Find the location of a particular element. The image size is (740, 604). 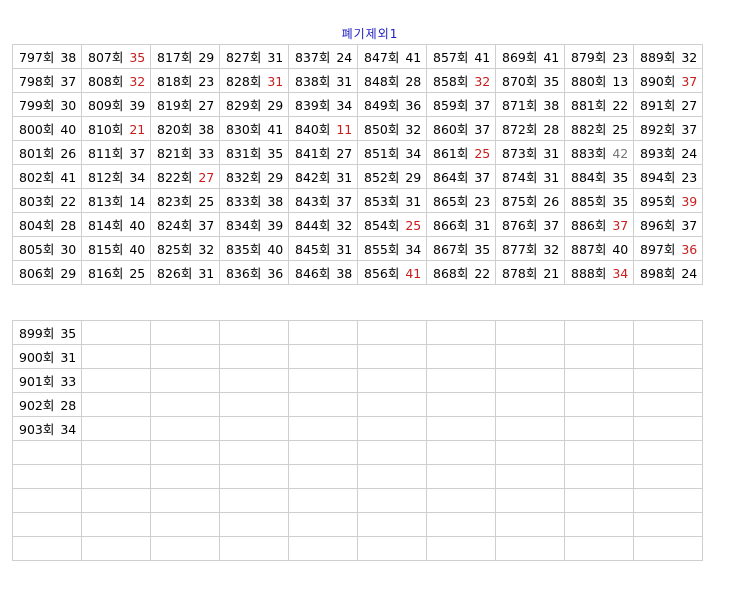

table-cell: 866회 31 is located at coordinates (461, 224).